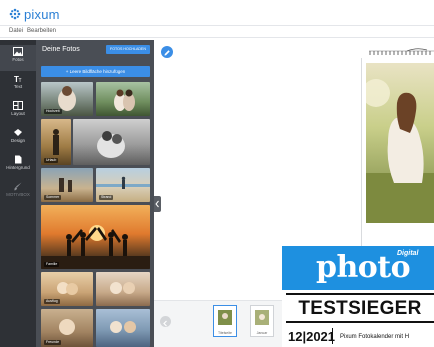  Describe the element at coordinates (217, 13) in the screenshot. I see `header-bar: pixum` at that location.